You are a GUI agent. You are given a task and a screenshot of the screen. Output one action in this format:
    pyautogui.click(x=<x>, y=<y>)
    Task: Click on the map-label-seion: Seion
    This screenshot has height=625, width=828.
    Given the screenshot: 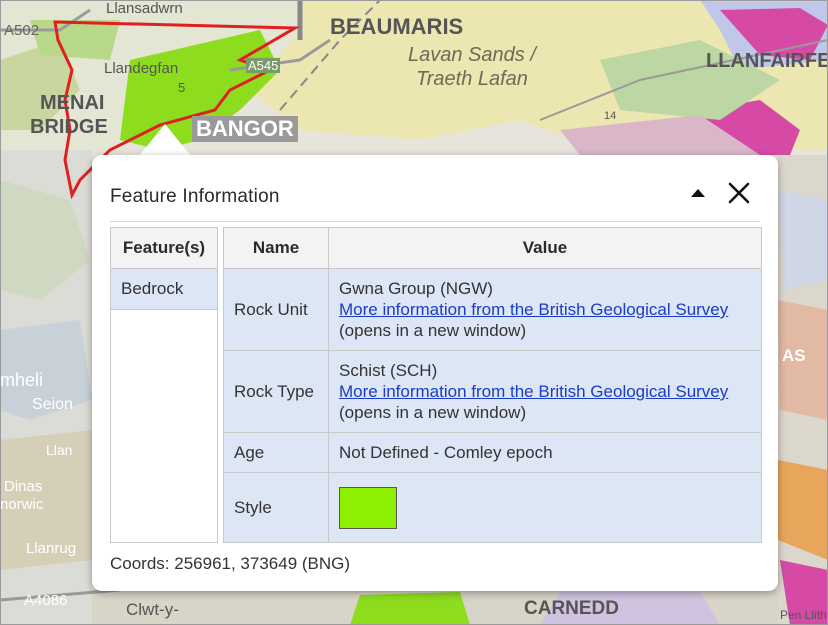 What is the action you would take?
    pyautogui.click(x=52, y=404)
    